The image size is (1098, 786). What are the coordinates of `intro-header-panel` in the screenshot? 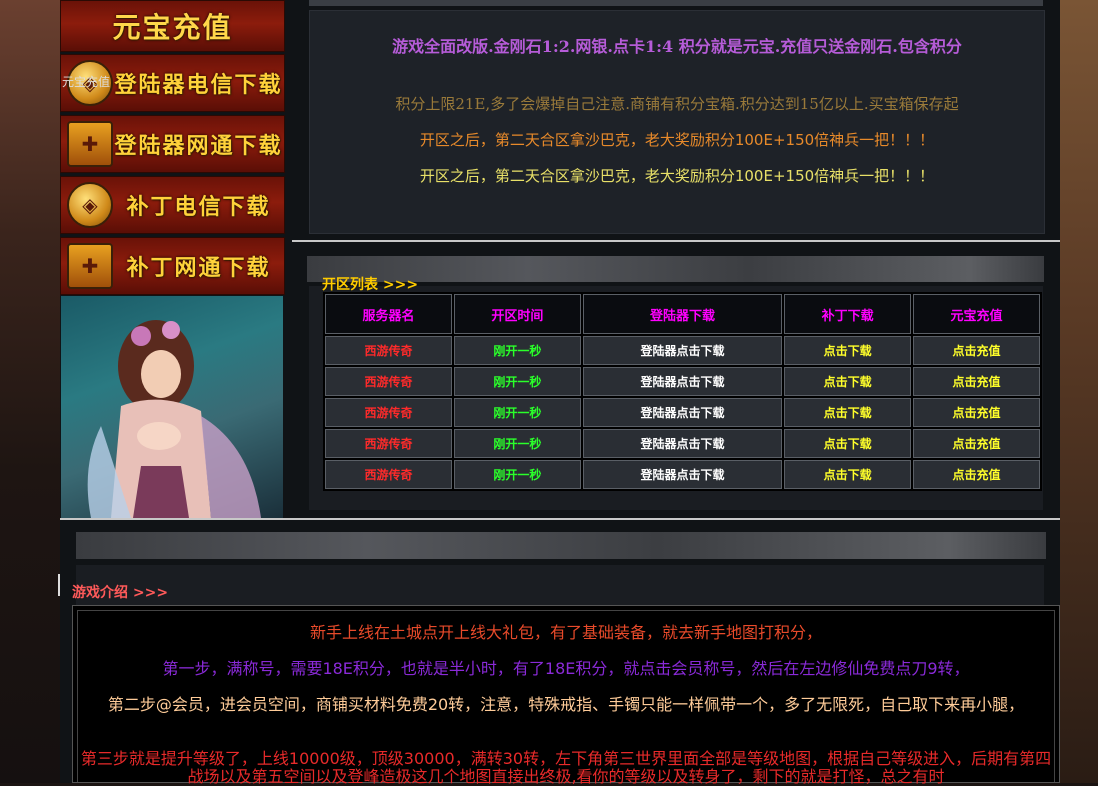 It's located at (560, 585).